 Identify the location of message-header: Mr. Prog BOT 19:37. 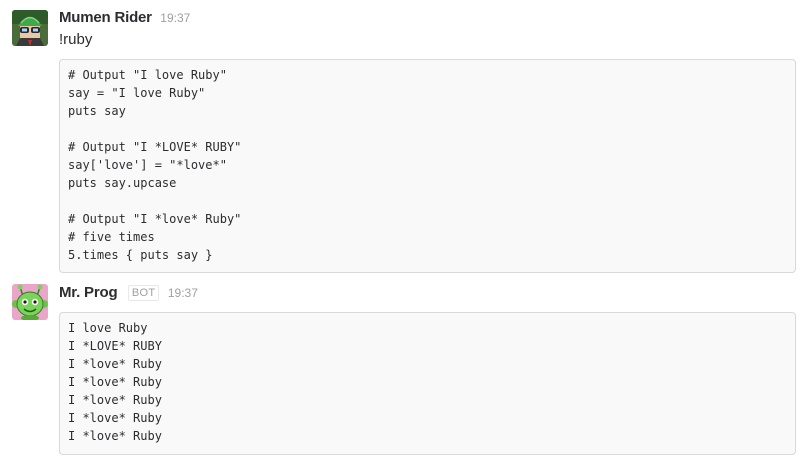
(128, 294).